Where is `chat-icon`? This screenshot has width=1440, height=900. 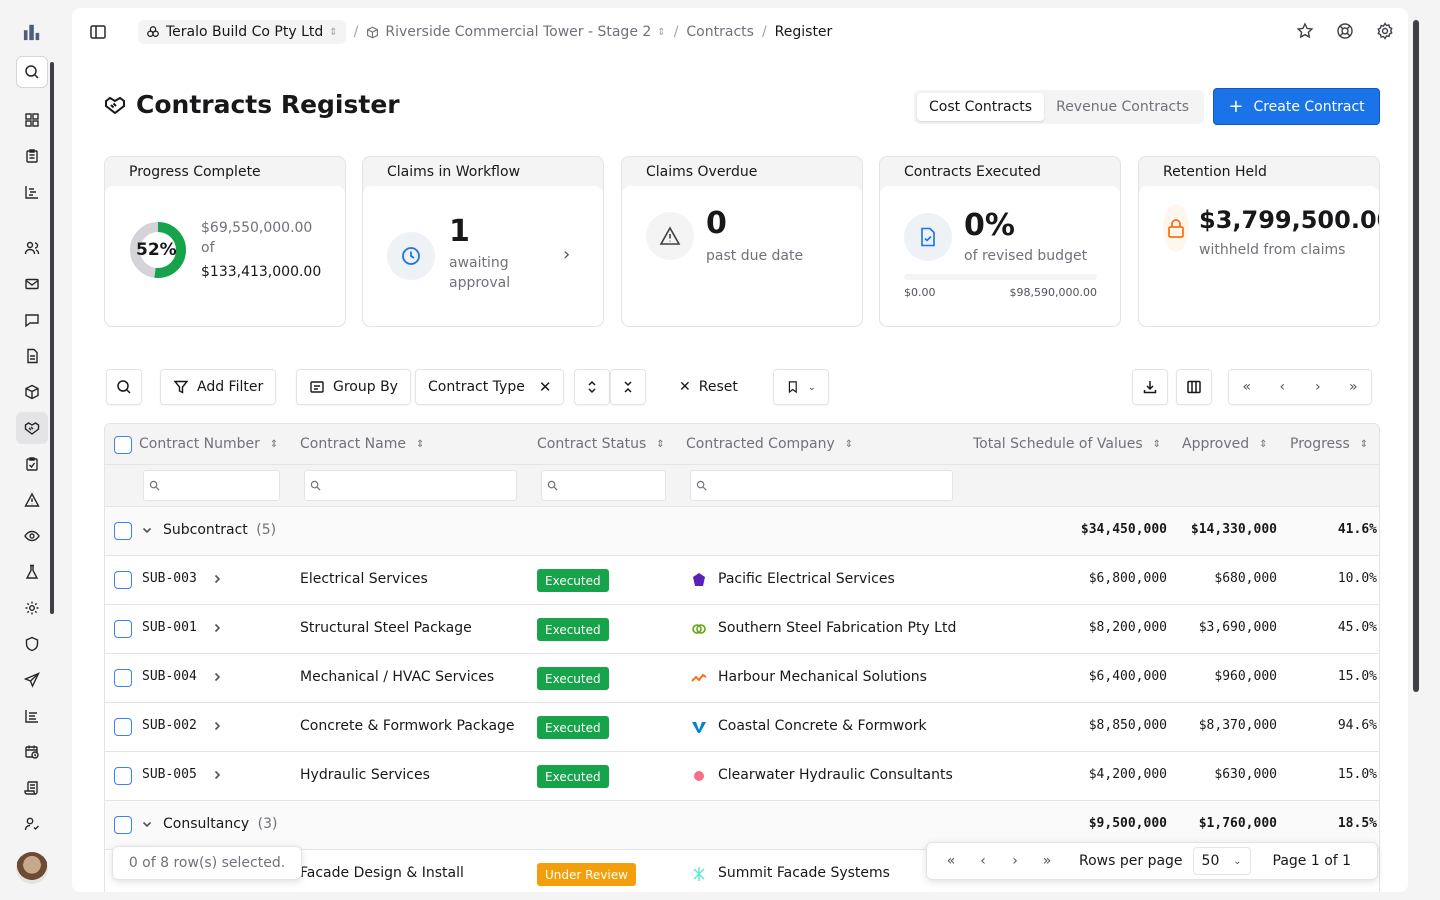
chat-icon is located at coordinates (32, 320).